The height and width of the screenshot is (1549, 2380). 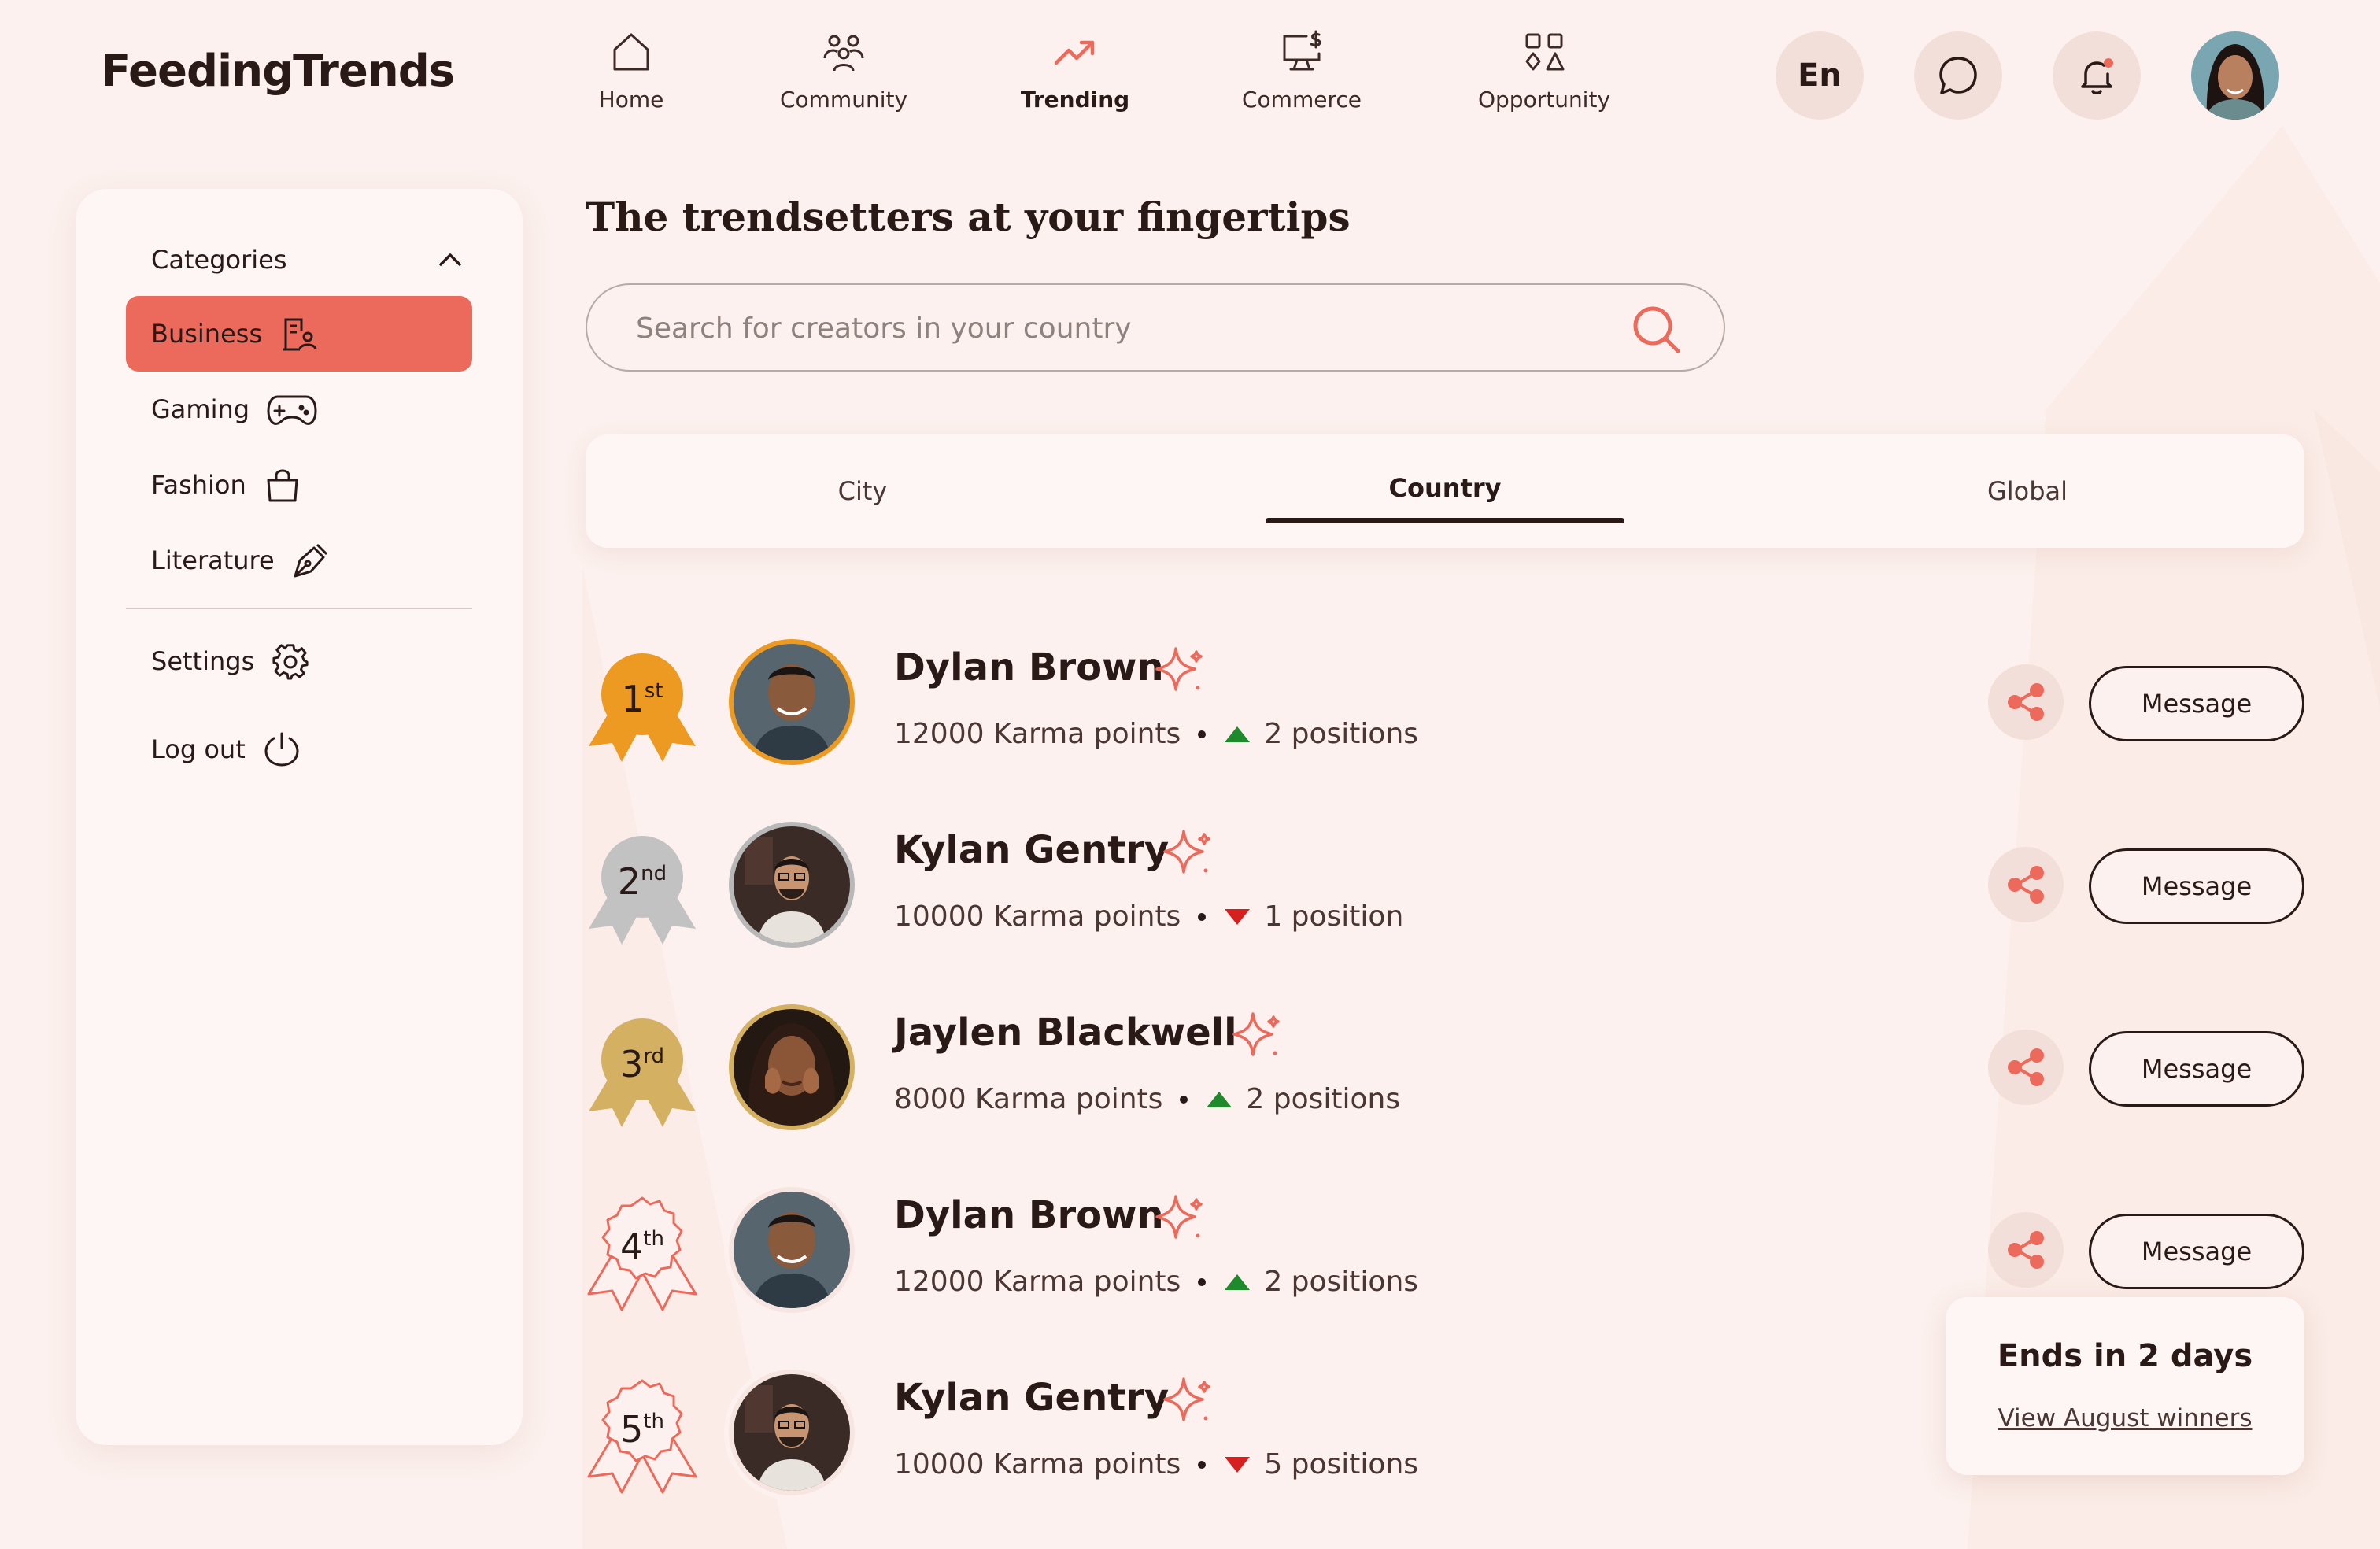 I want to click on tab-city-label: City, so click(x=862, y=491).